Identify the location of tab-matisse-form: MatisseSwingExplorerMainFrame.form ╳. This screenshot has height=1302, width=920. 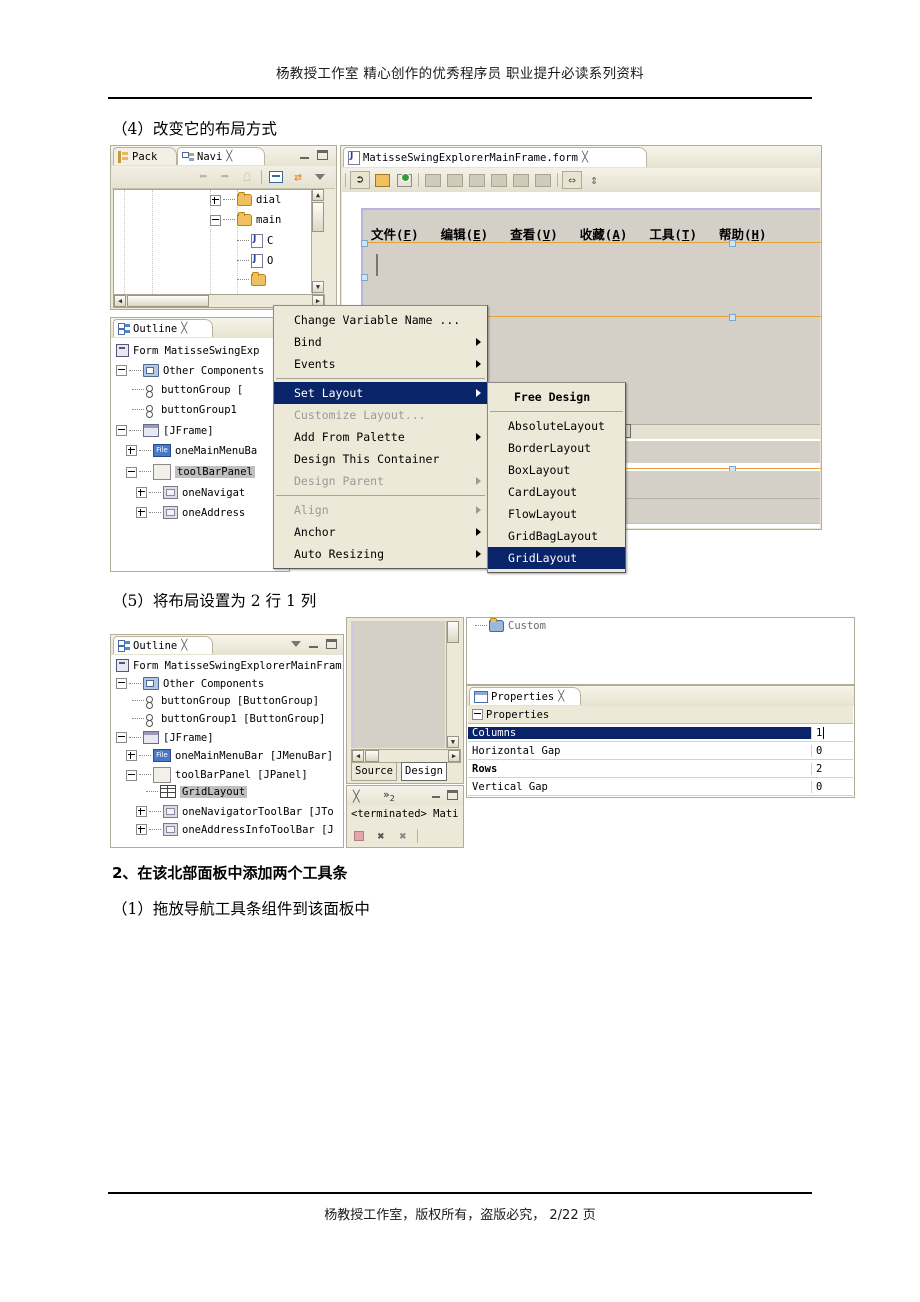
(495, 157).